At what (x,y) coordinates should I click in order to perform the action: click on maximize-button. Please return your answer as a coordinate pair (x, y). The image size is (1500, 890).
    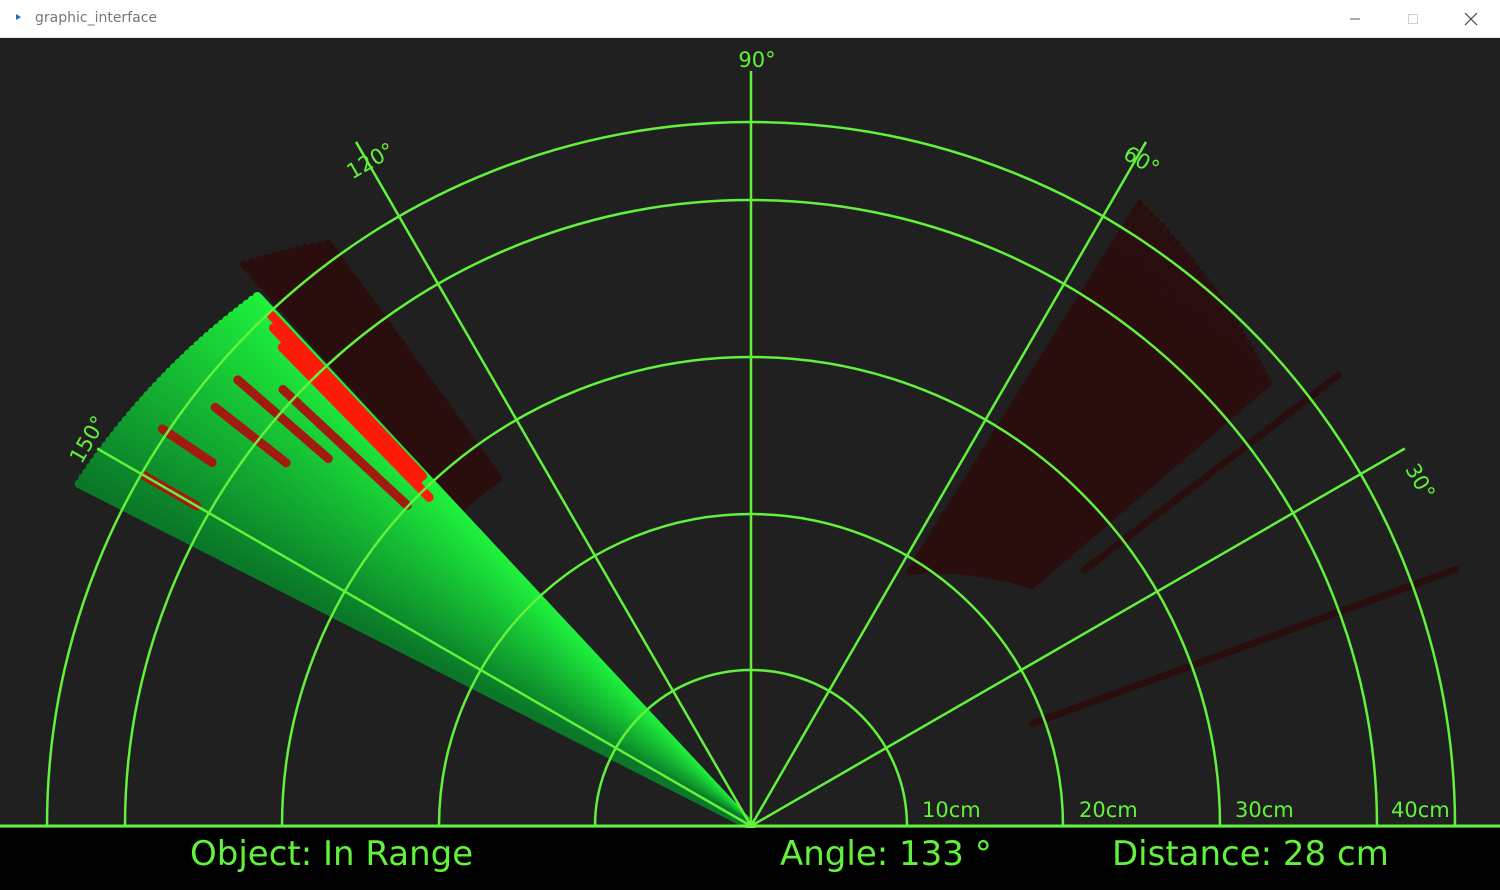
    Looking at the image, I should click on (1413, 19).